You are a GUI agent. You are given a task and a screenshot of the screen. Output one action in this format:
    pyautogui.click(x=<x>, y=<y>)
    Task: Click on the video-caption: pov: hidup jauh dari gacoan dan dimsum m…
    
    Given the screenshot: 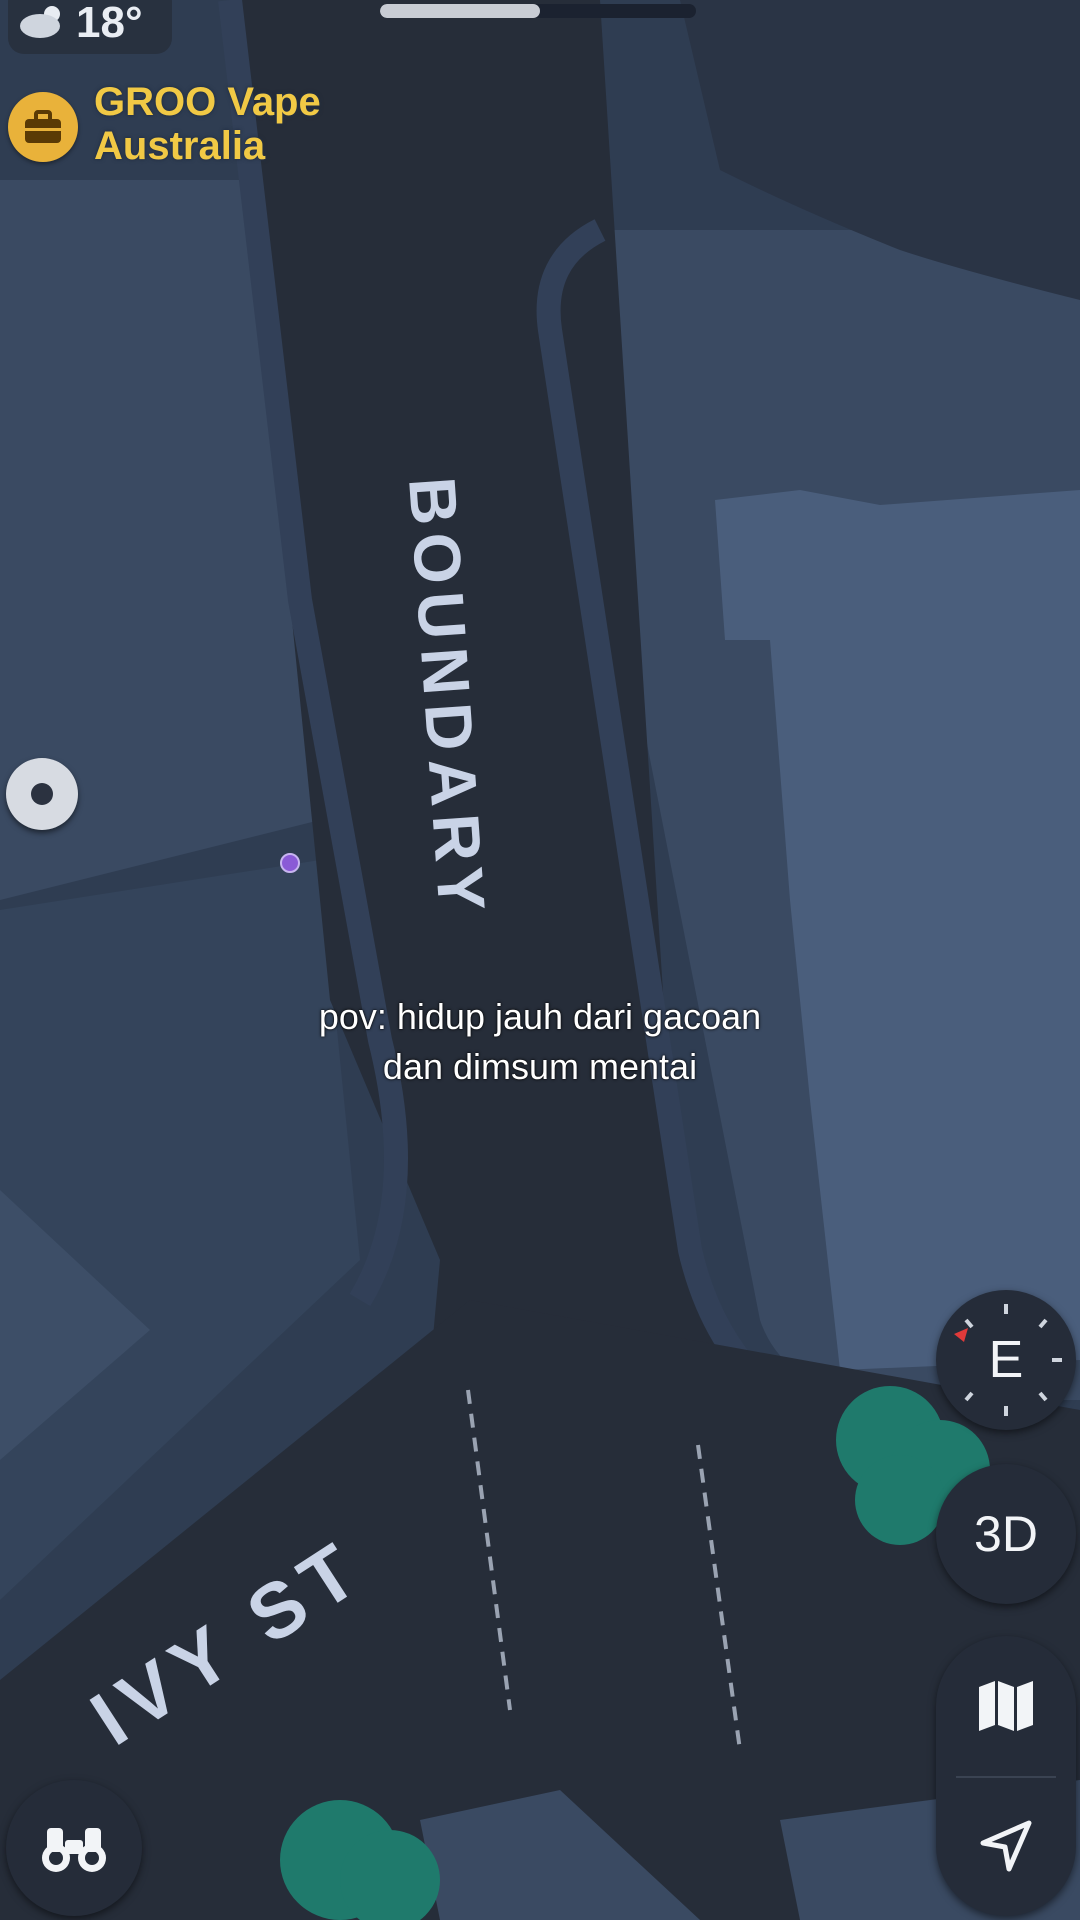 What is the action you would take?
    pyautogui.click(x=540, y=1042)
    